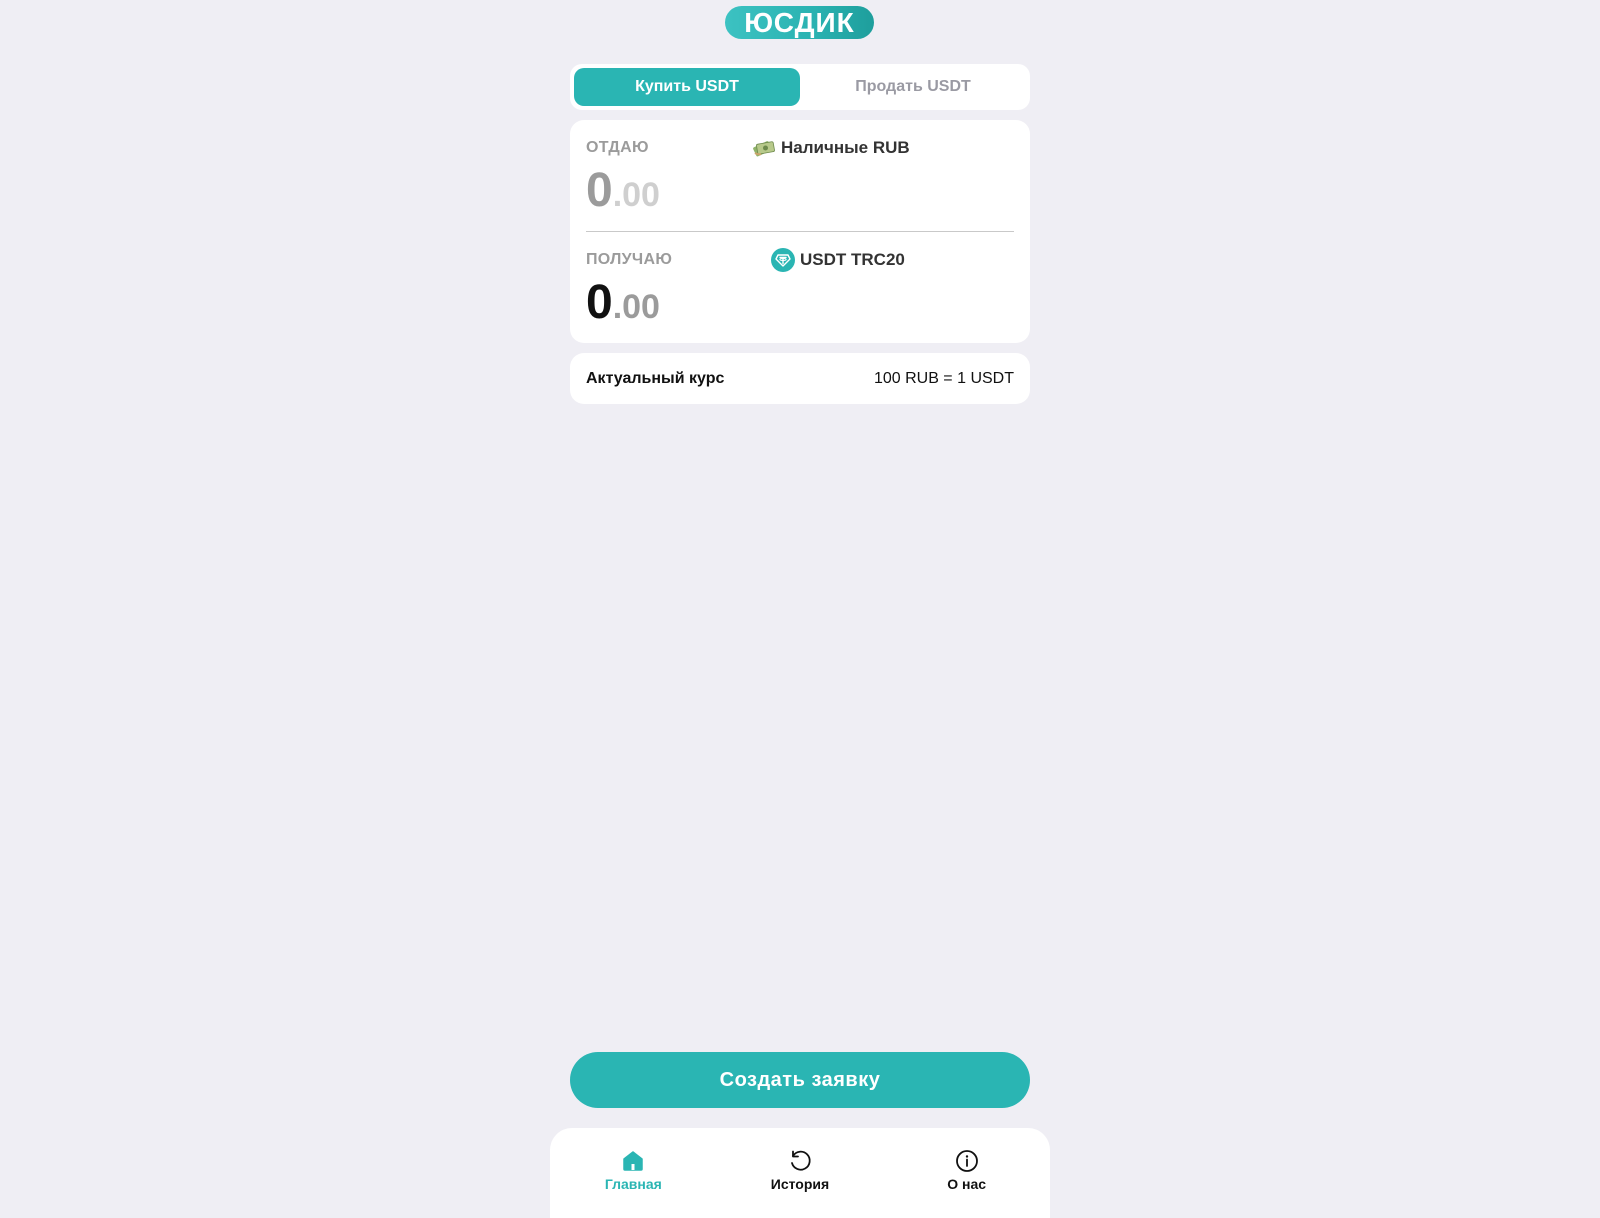  I want to click on info-icon, so click(966, 1161).